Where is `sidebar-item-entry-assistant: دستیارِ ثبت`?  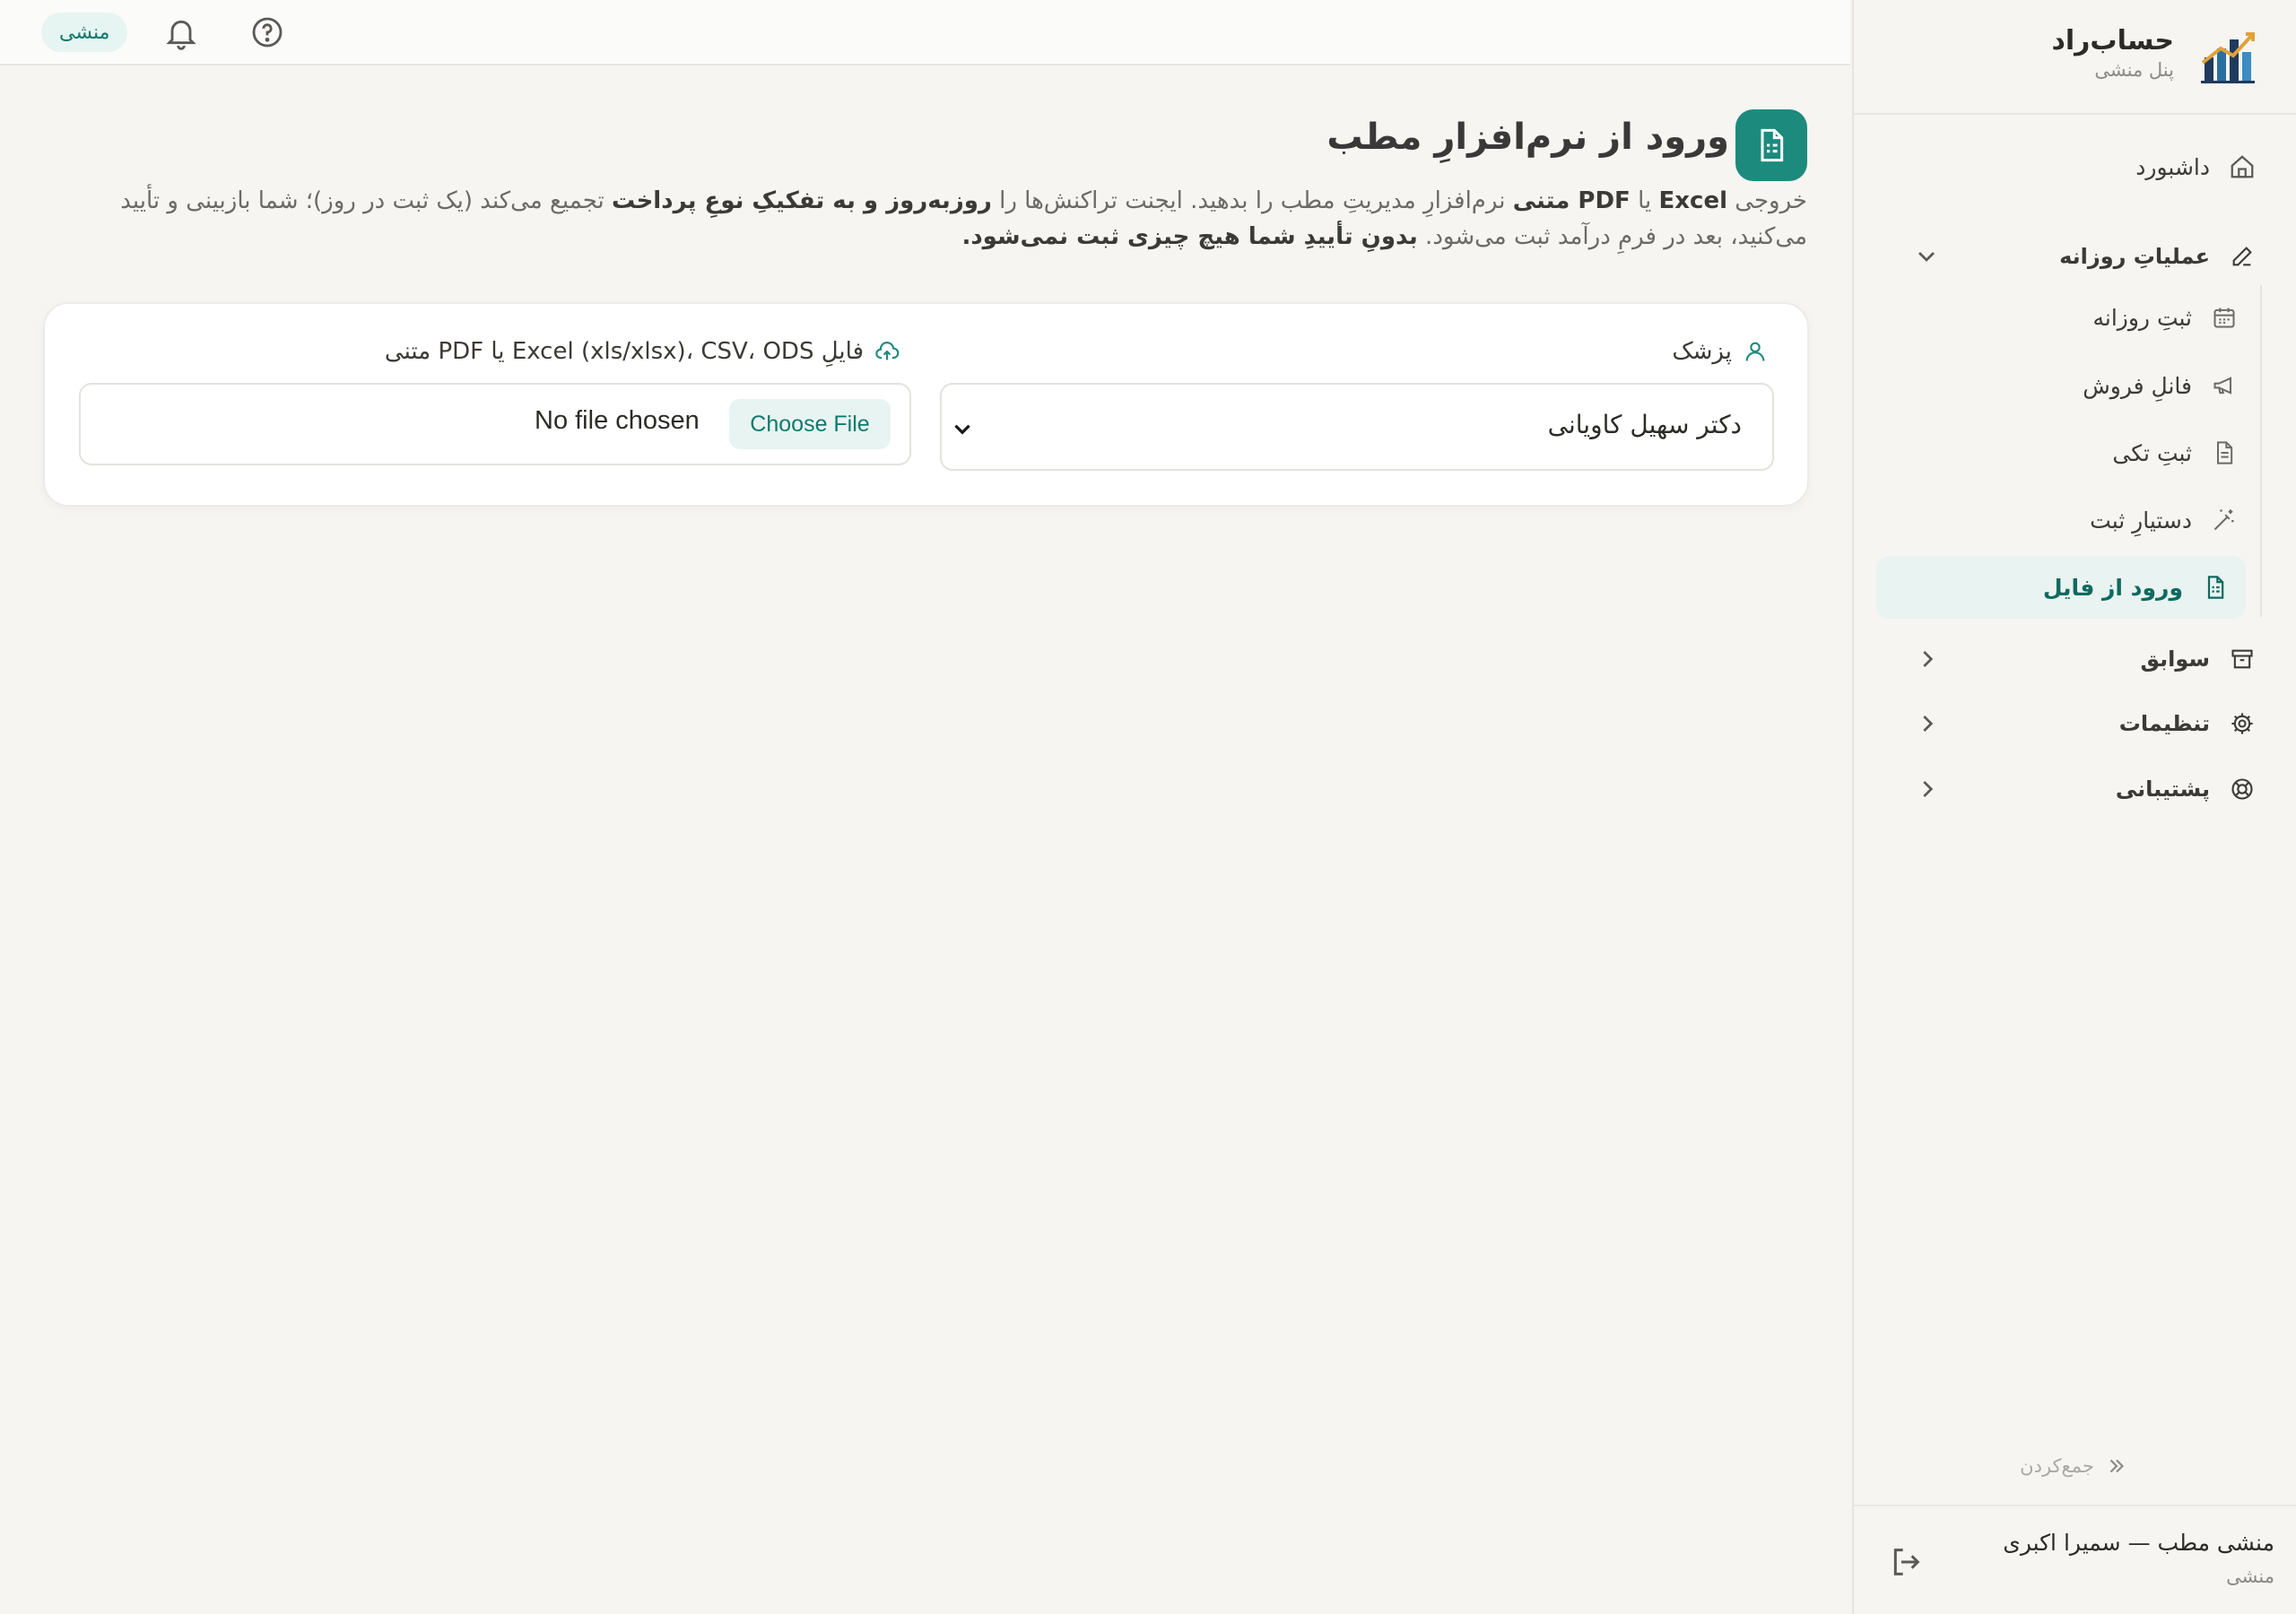
sidebar-item-entry-assistant: دستیارِ ثبت is located at coordinates (2049, 520).